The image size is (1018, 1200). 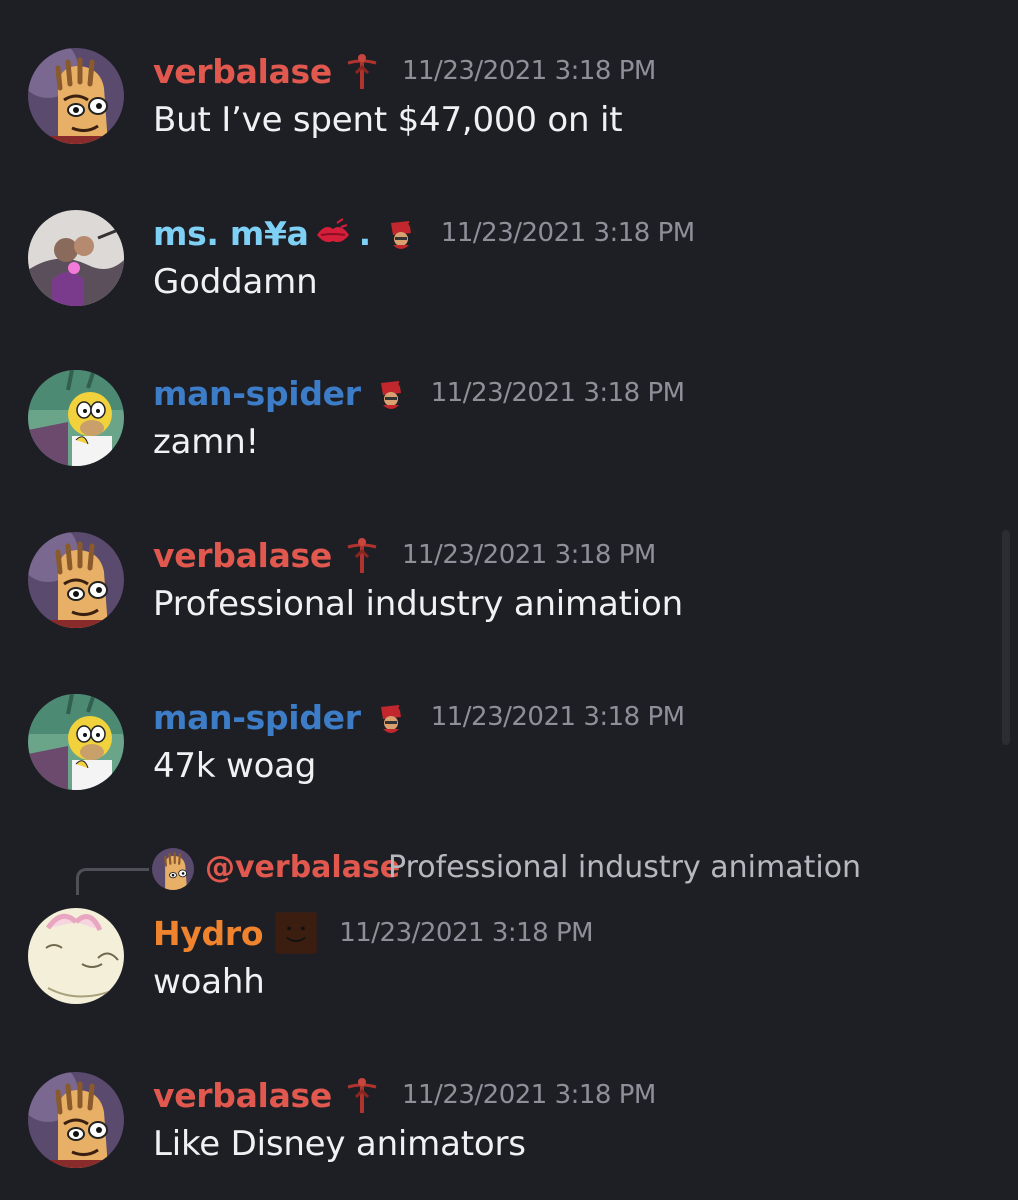 I want to click on message-text: Goddamn, so click(x=235, y=282).